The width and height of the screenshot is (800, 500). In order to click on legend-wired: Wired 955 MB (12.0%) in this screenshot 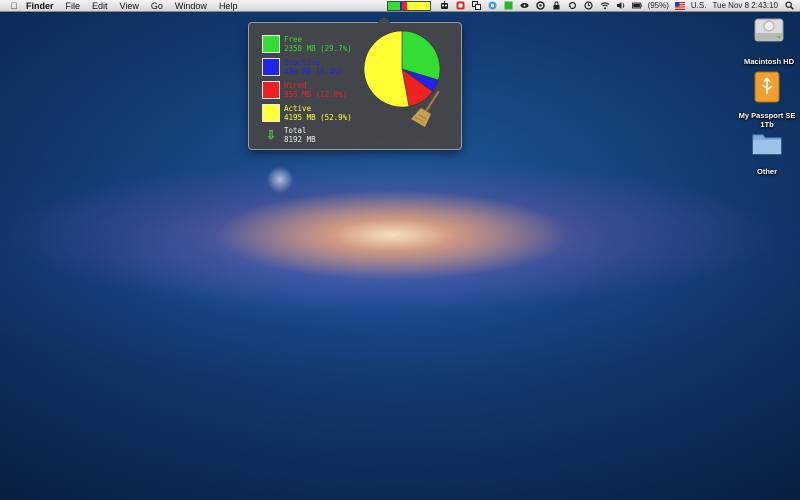, I will do `click(304, 90)`.